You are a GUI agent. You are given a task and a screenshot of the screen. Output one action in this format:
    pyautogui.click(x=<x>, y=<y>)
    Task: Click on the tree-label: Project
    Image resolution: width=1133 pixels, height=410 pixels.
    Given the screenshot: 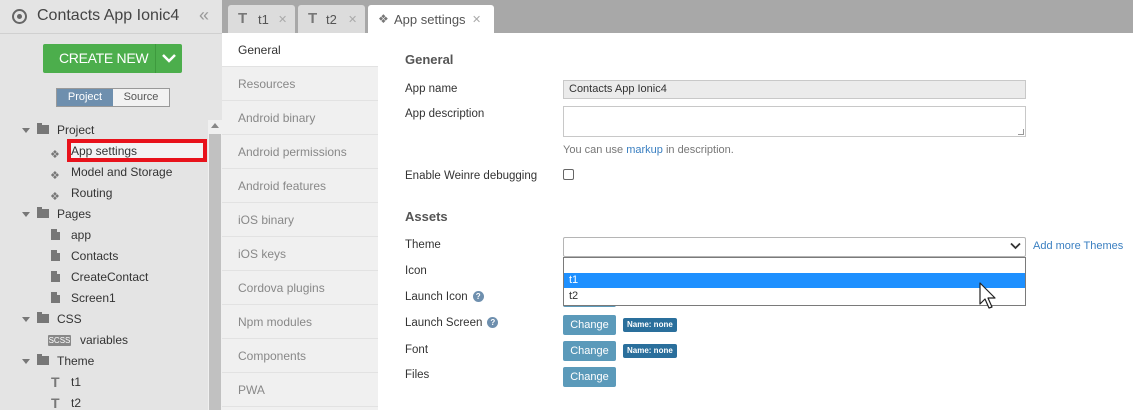 What is the action you would take?
    pyautogui.click(x=76, y=130)
    